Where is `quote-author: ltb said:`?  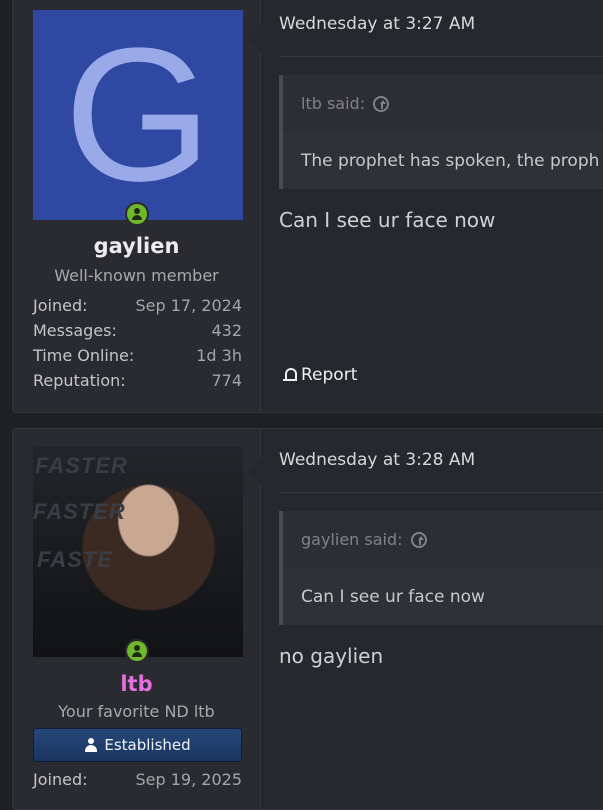 quote-author: ltb said: is located at coordinates (333, 103).